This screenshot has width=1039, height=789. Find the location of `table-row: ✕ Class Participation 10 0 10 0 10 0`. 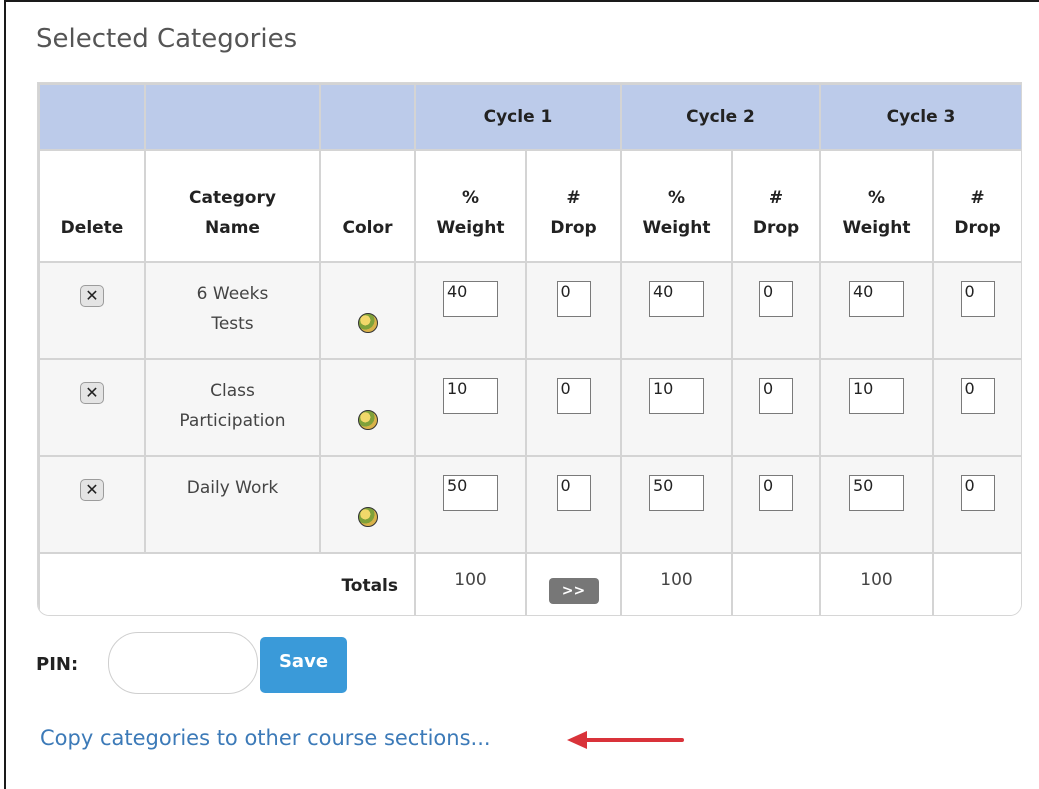

table-row: ✕ Class Participation 10 0 10 0 10 0 is located at coordinates (529, 407).